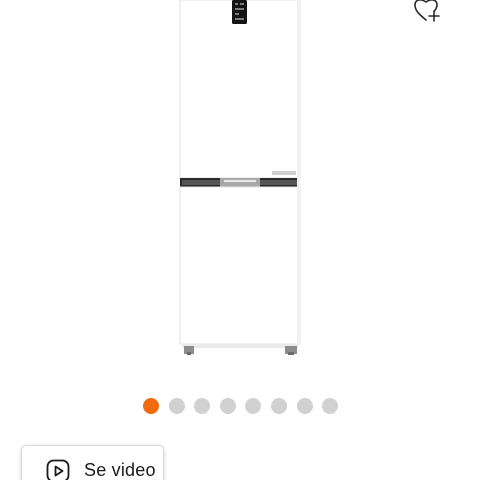 Image resolution: width=480 pixels, height=480 pixels. Describe the element at coordinates (241, 406) in the screenshot. I see `carousel-indicators` at that location.